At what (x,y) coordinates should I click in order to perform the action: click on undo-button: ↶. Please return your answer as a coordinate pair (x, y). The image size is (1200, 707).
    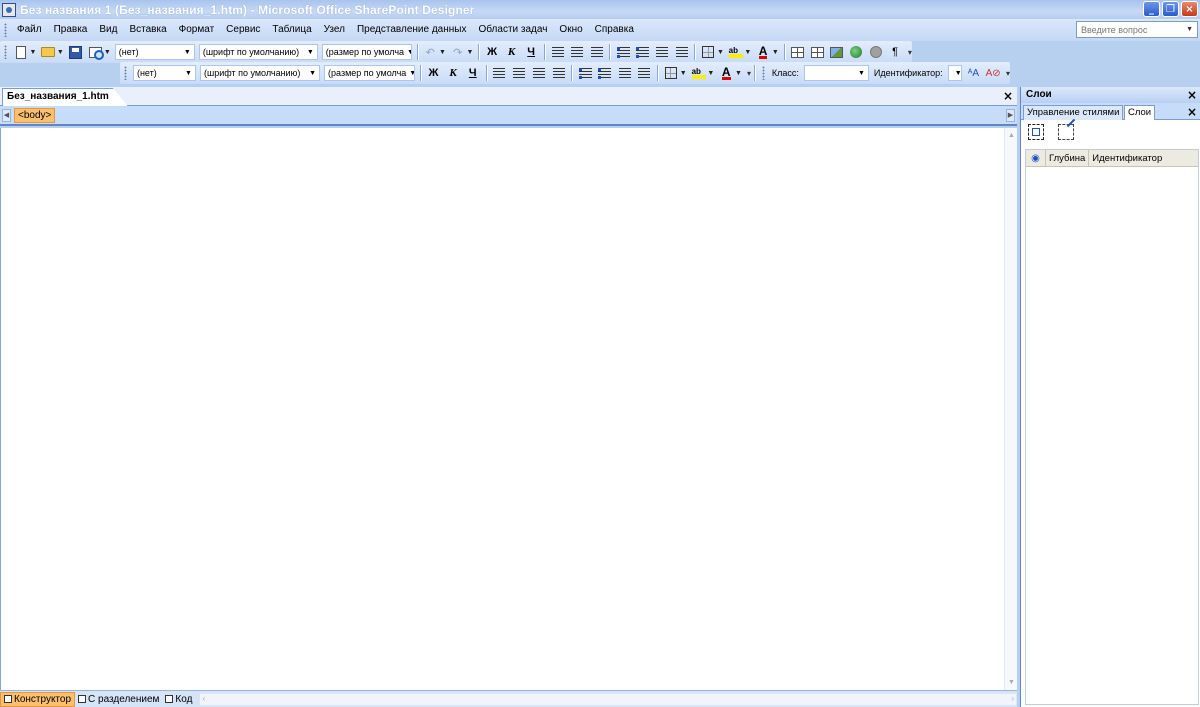
    Looking at the image, I should click on (431, 52).